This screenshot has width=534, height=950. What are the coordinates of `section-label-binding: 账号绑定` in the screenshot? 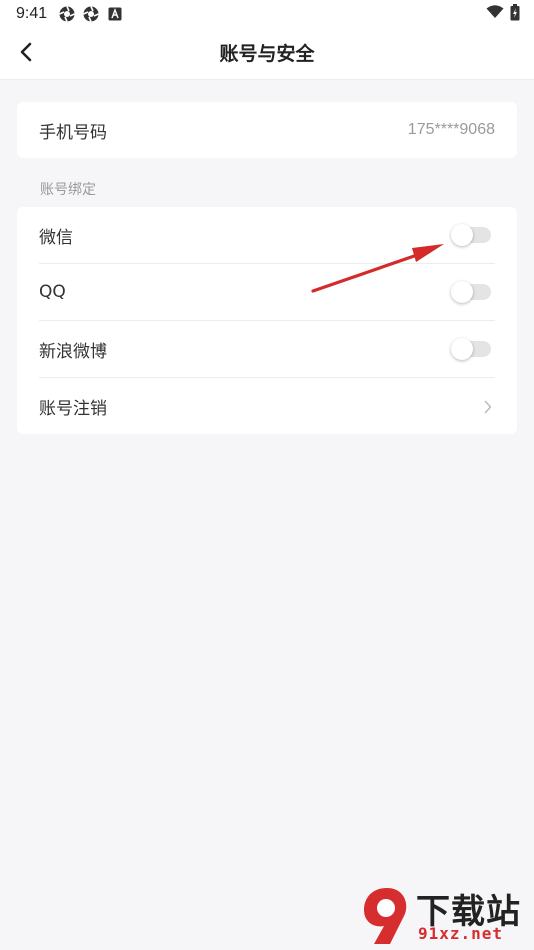 It's located at (68, 190).